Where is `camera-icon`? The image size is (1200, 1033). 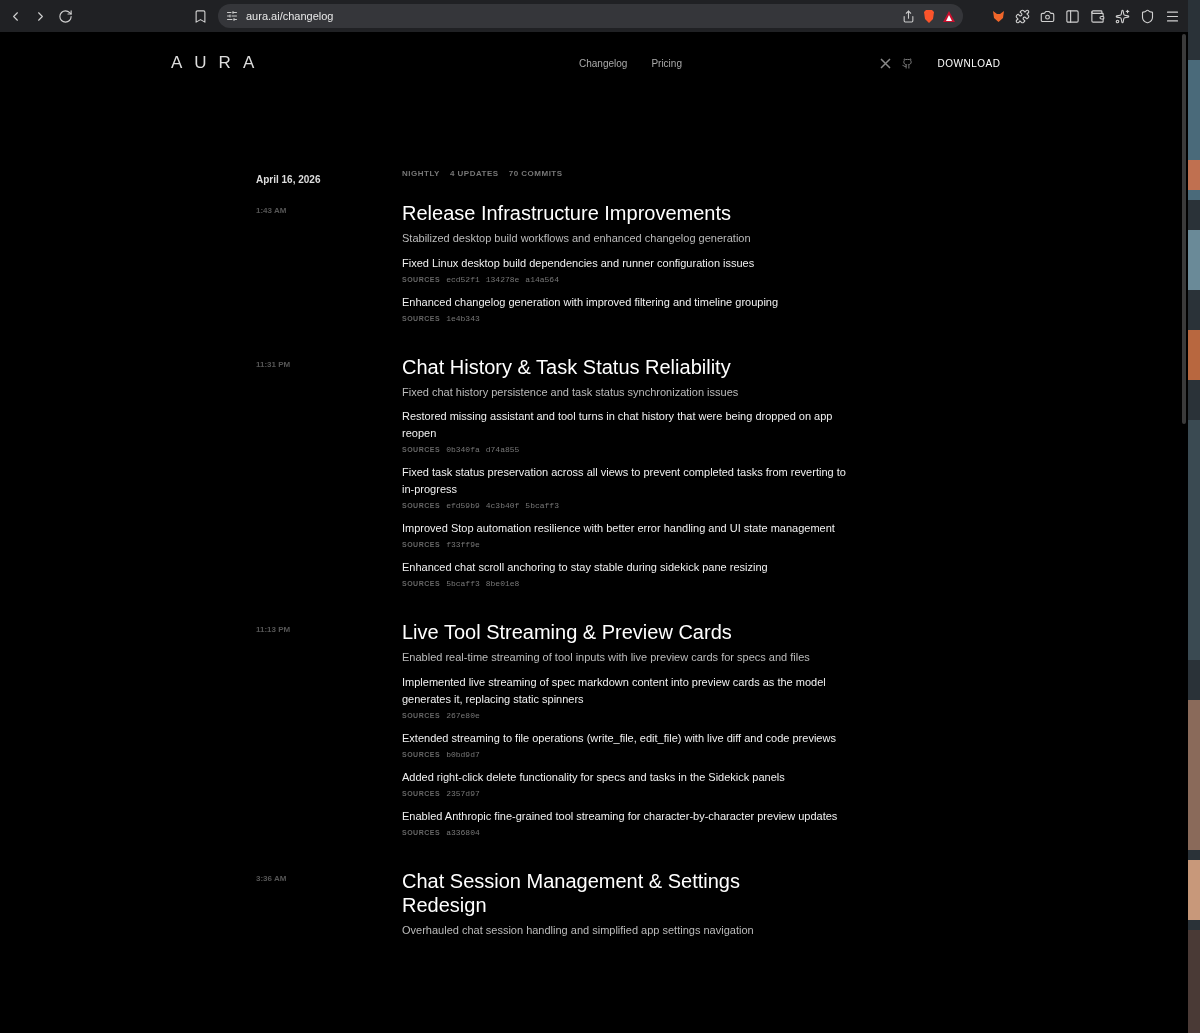
camera-icon is located at coordinates (1047, 16).